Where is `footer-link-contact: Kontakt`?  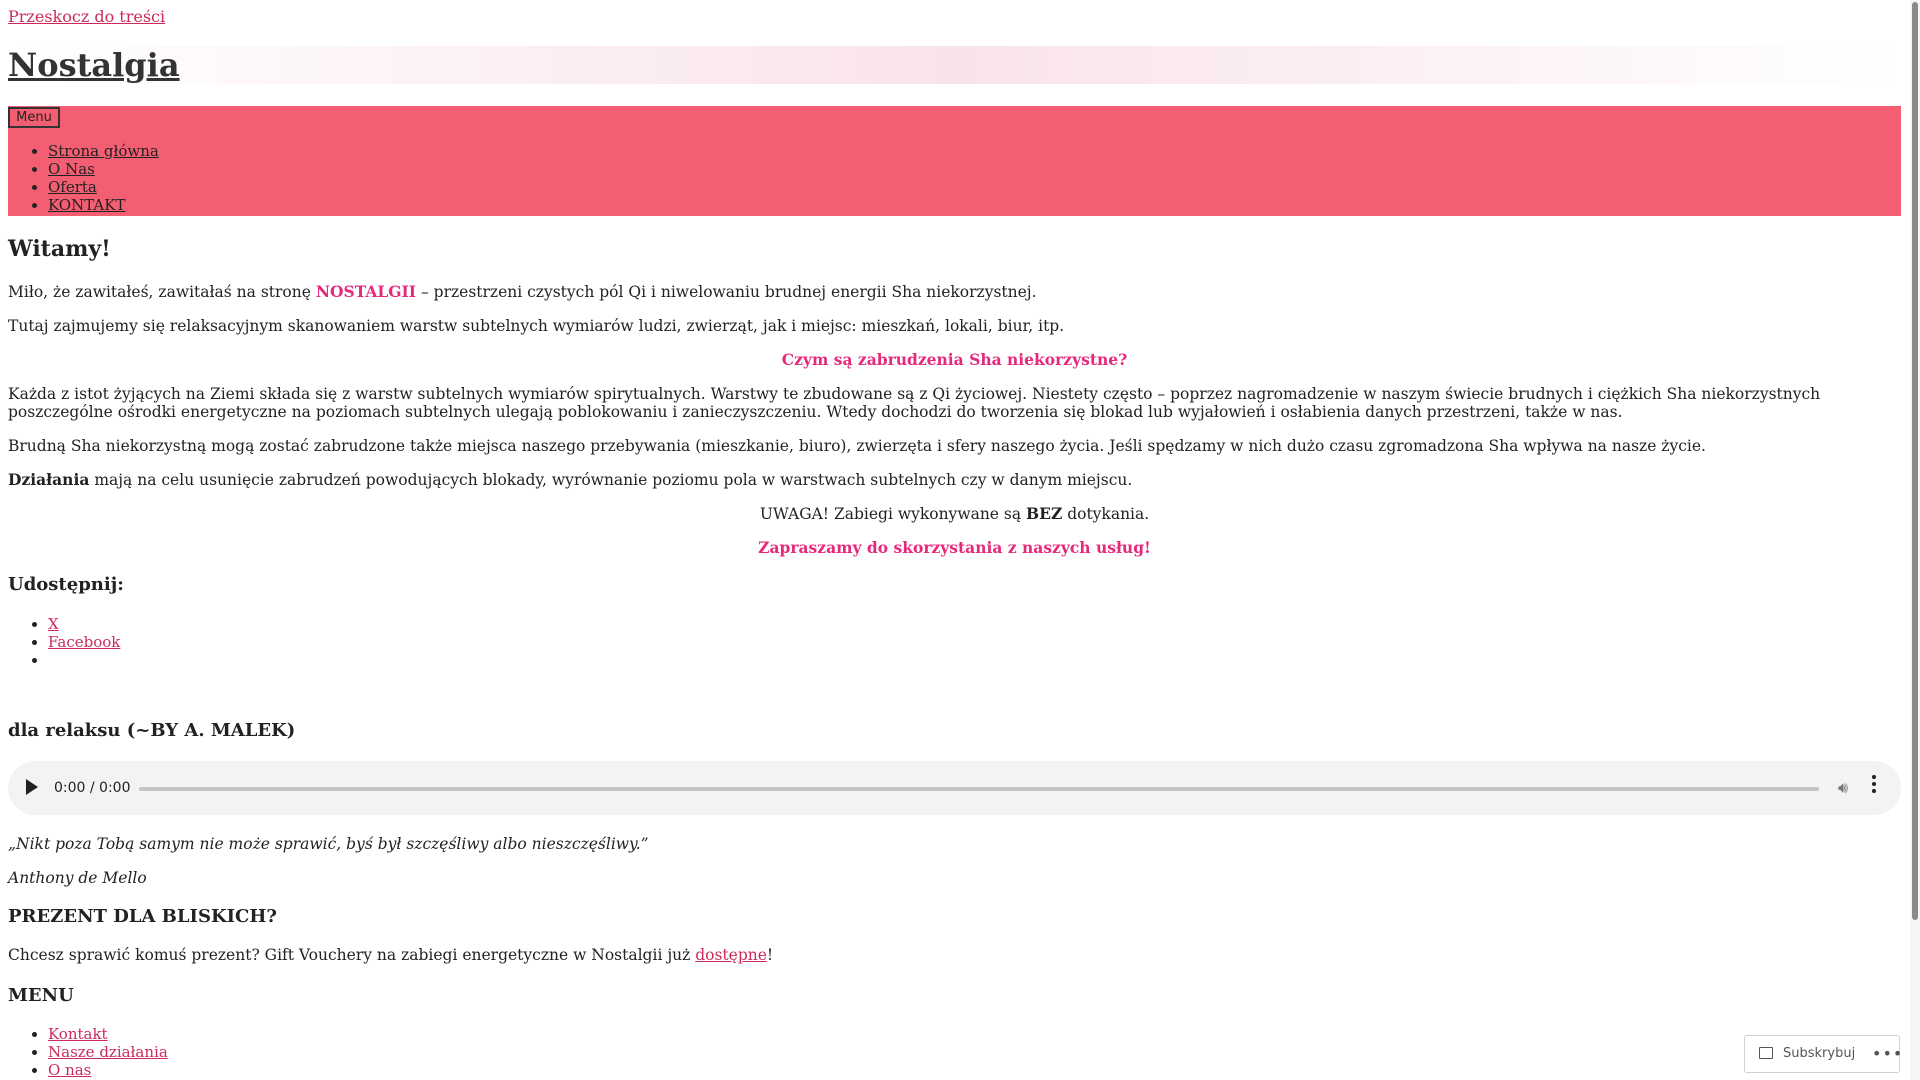
footer-link-contact: Kontakt is located at coordinates (78, 1034).